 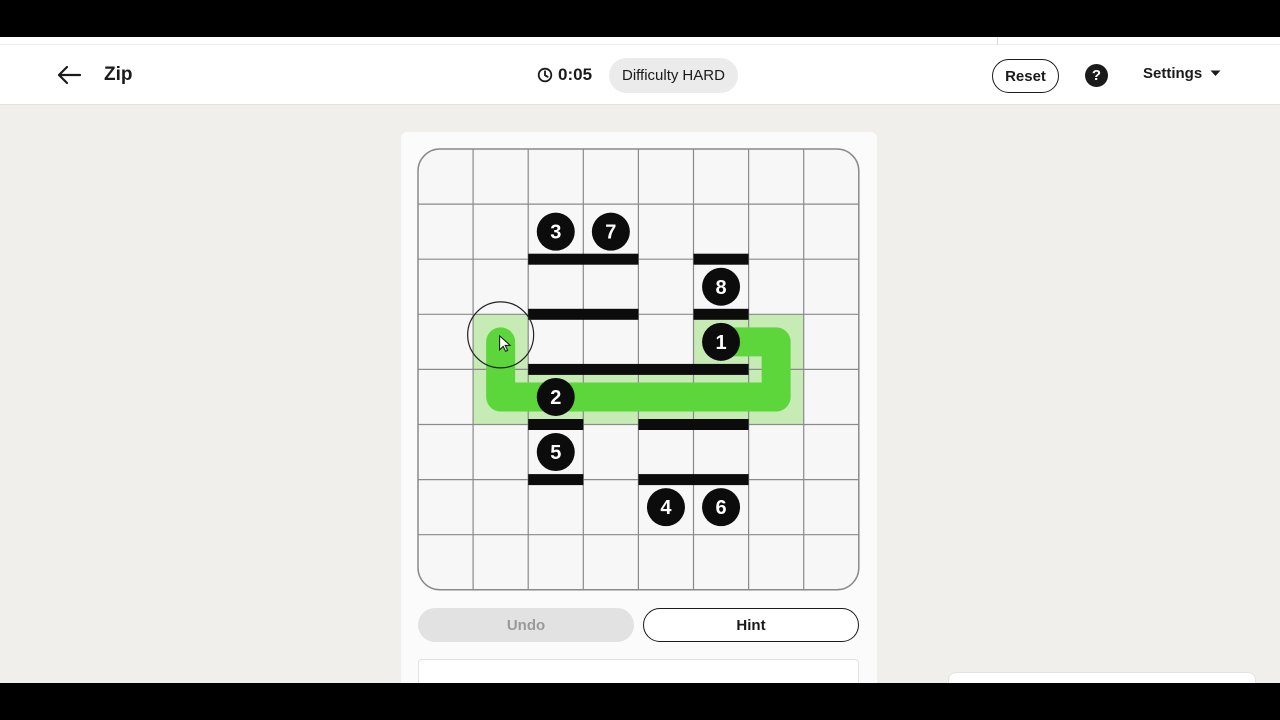 What do you see at coordinates (1102, 677) in the screenshot?
I see `floating-card` at bounding box center [1102, 677].